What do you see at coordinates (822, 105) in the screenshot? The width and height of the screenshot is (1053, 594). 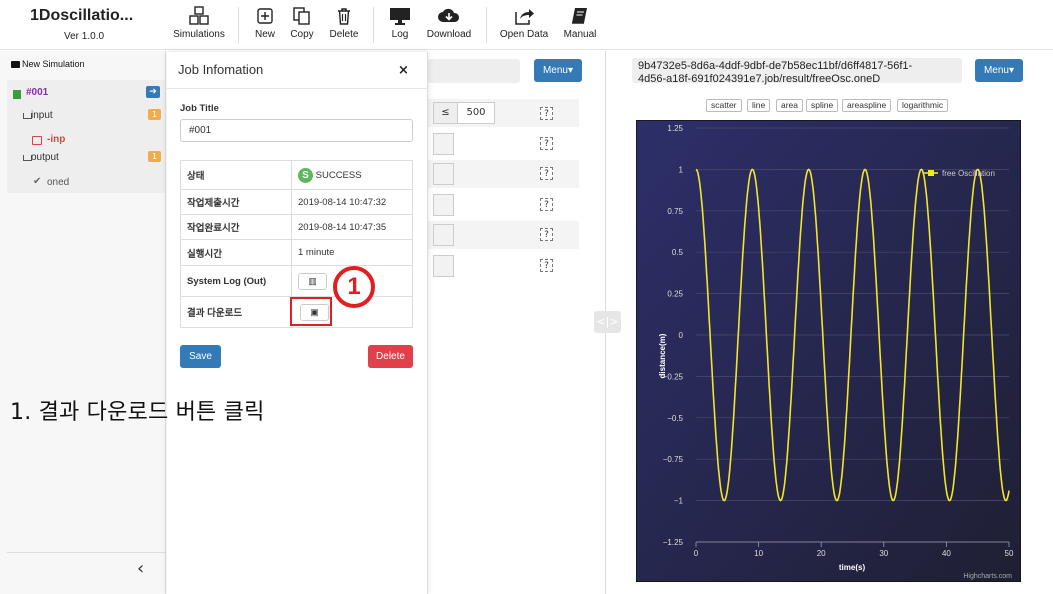 I see `chart-type-spline: spline` at bounding box center [822, 105].